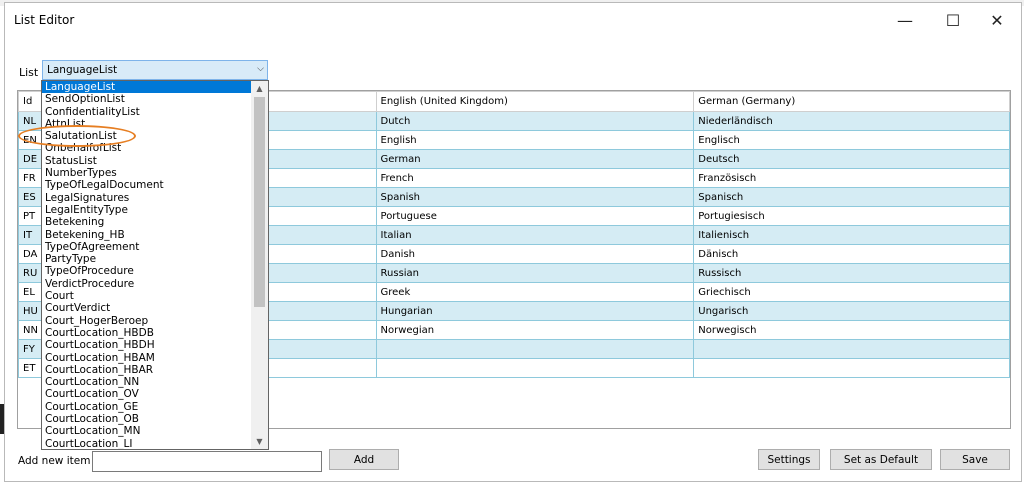  What do you see at coordinates (30, 254) in the screenshot?
I see `cell-id: DA` at bounding box center [30, 254].